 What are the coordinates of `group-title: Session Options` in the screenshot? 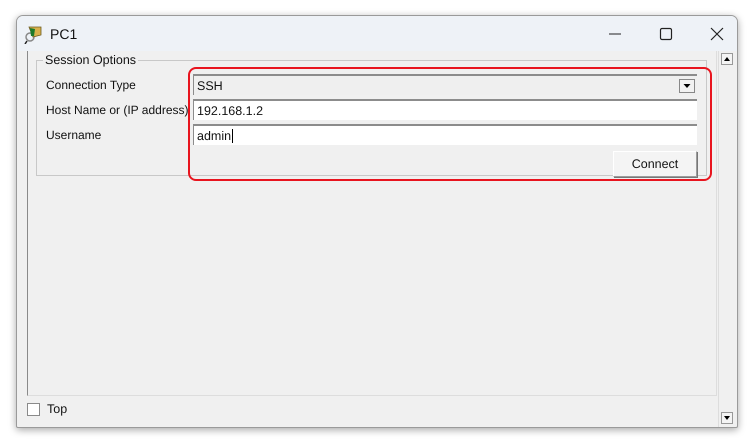 It's located at (91, 60).